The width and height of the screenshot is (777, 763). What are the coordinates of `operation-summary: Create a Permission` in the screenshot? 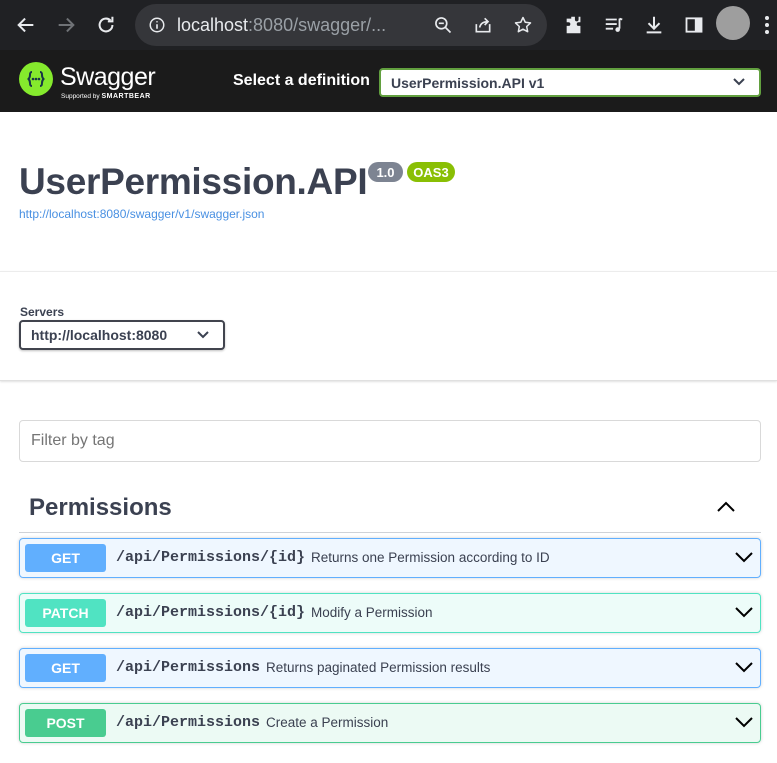 It's located at (327, 722).